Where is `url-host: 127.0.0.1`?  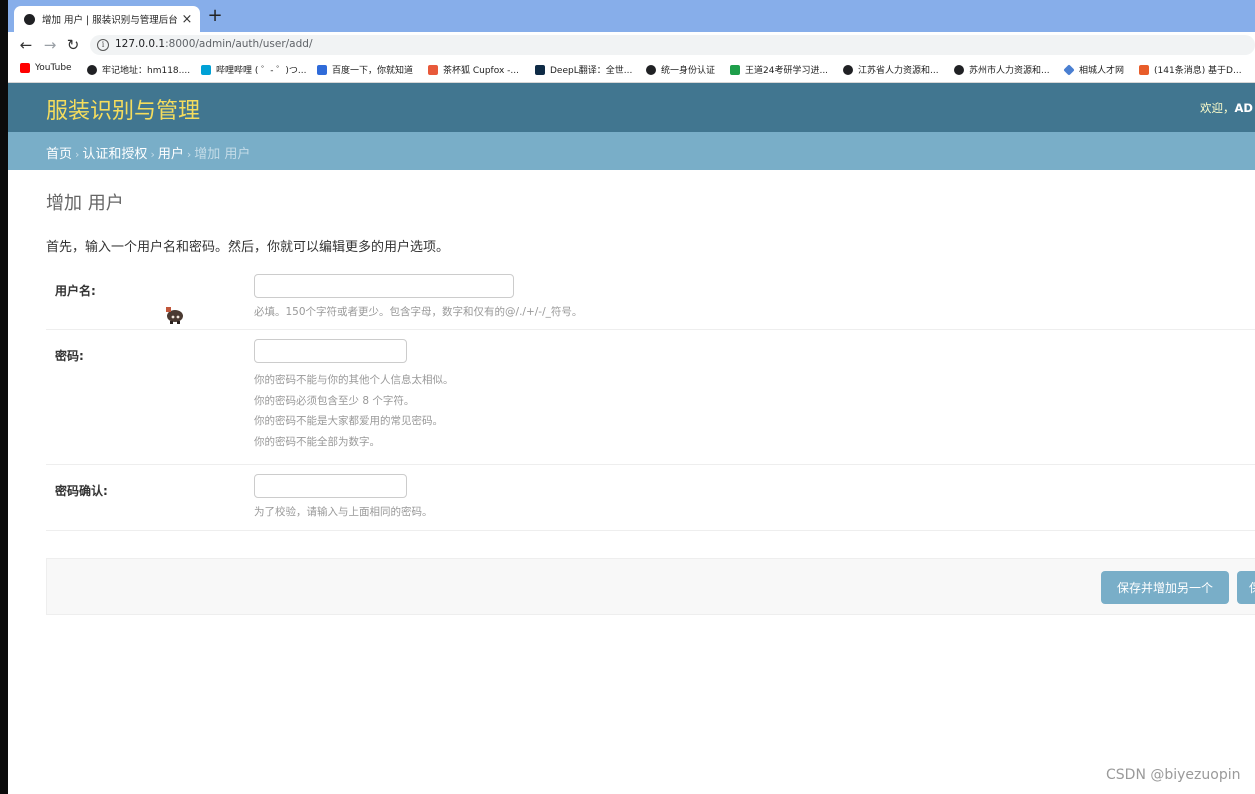
url-host: 127.0.0.1 is located at coordinates (140, 44).